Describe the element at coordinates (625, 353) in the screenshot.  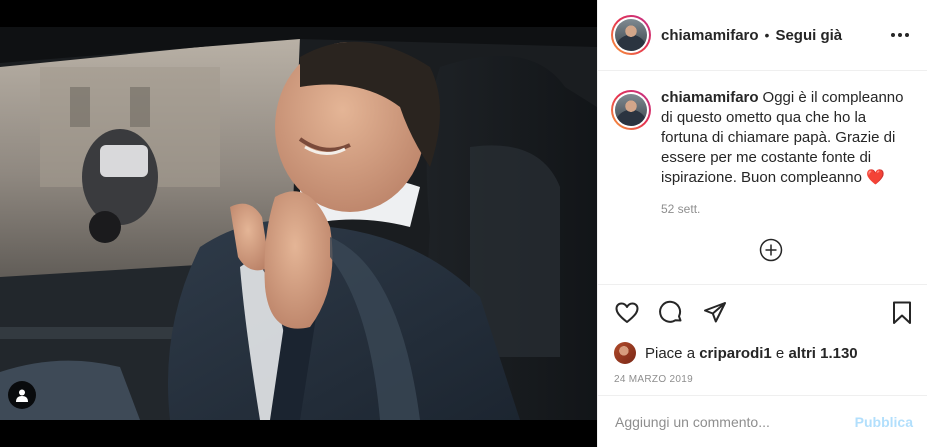
I see `liker-avatar` at that location.